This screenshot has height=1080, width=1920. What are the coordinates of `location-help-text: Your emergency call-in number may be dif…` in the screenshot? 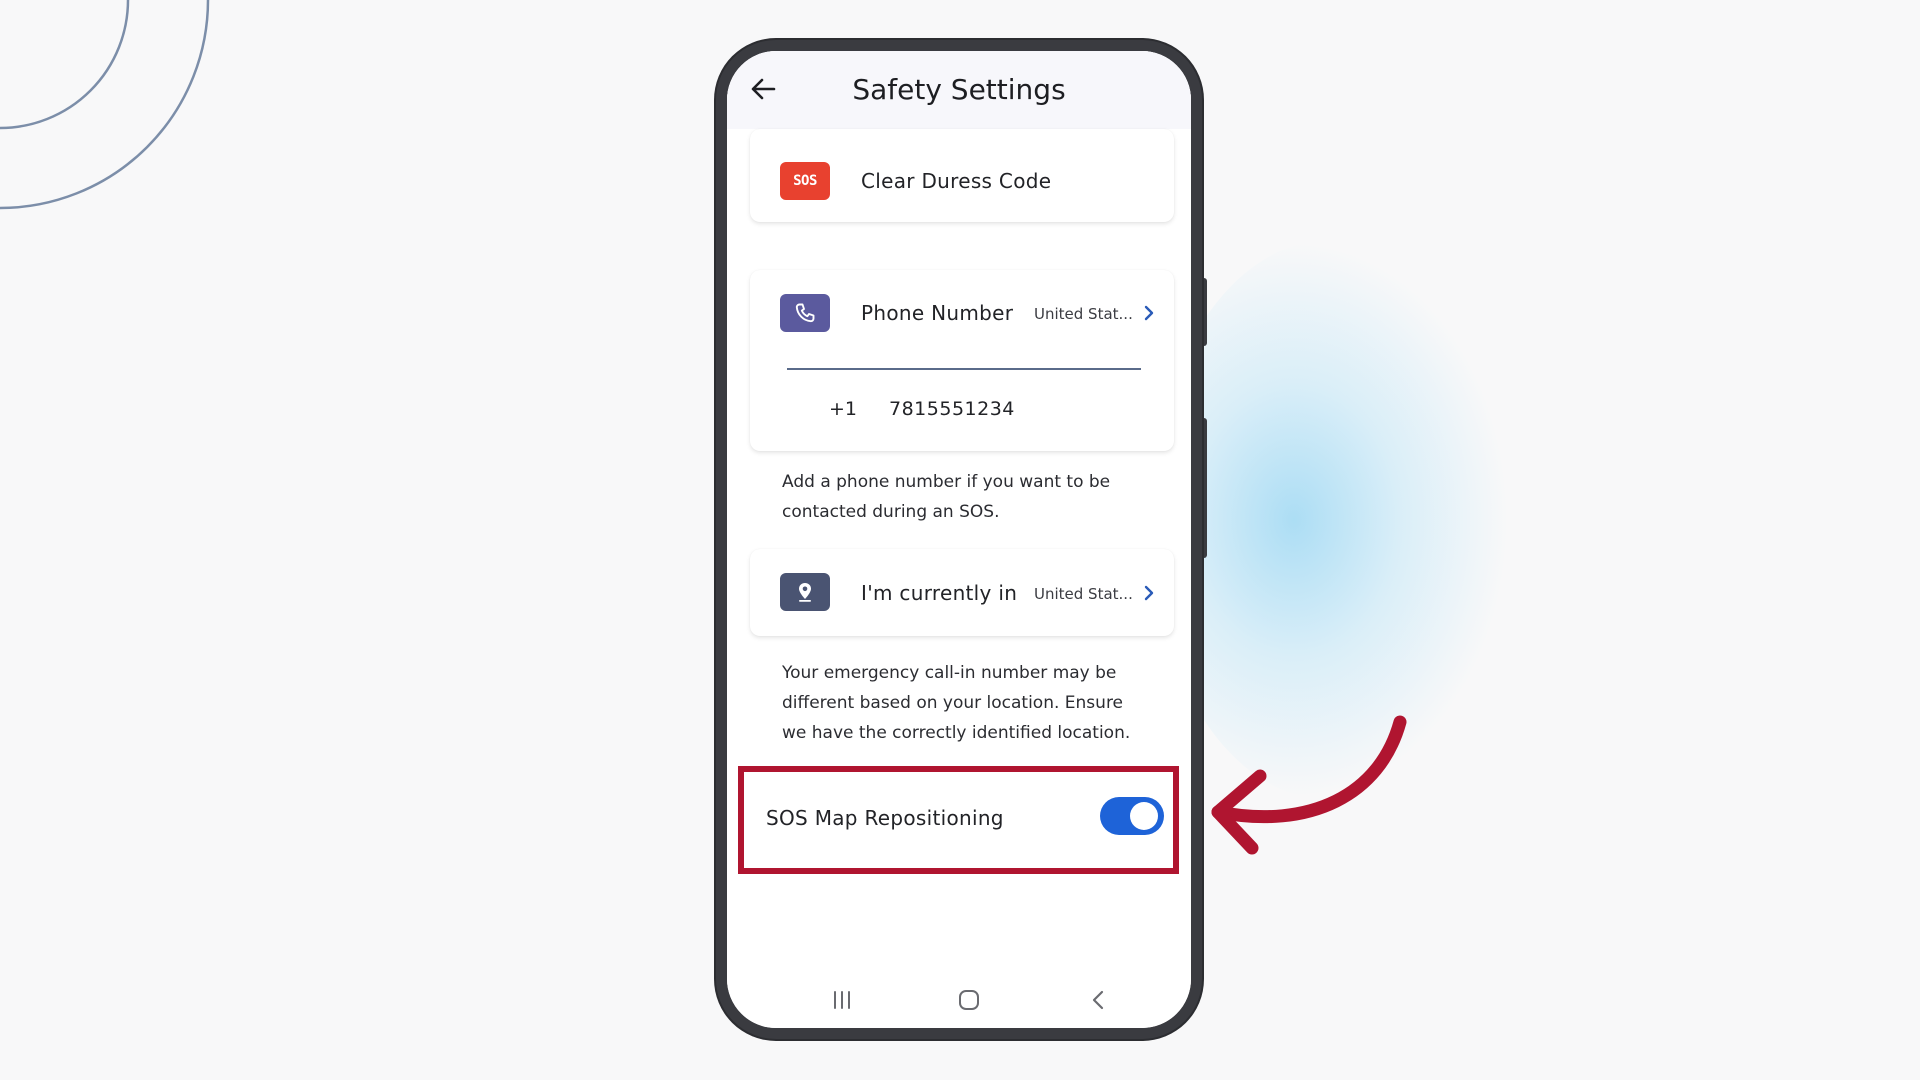 It's located at (956, 703).